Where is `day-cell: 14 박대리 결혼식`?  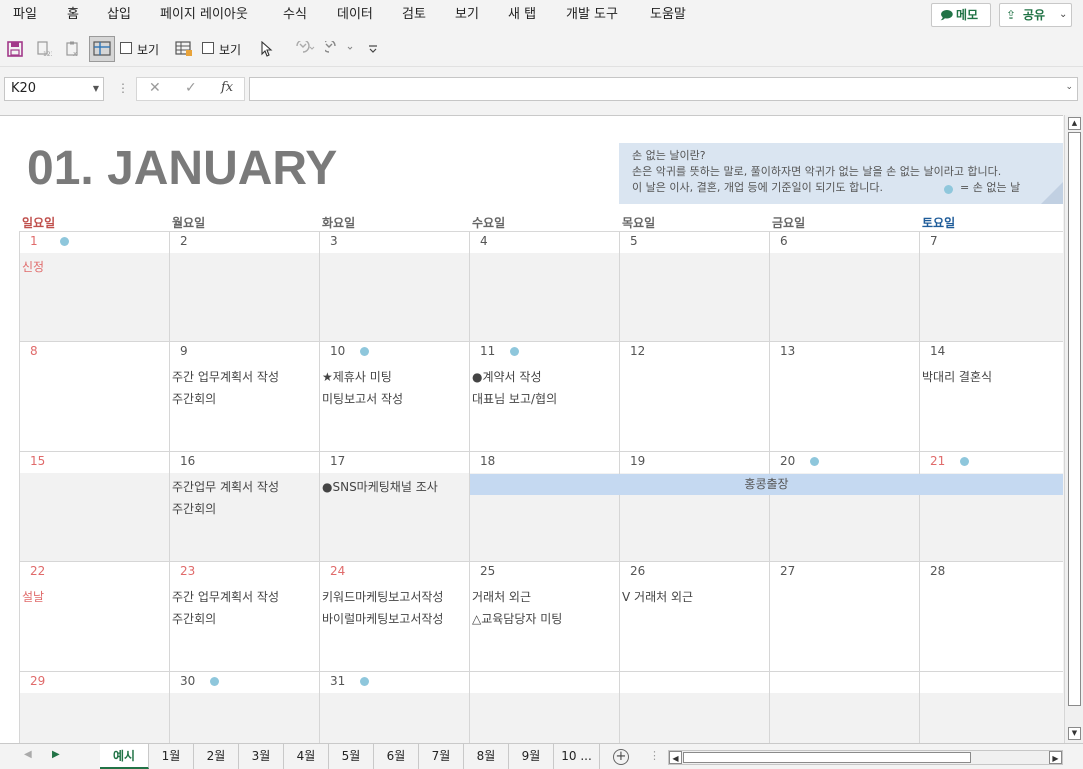
day-cell: 14 박대리 결혼식 is located at coordinates (991, 397).